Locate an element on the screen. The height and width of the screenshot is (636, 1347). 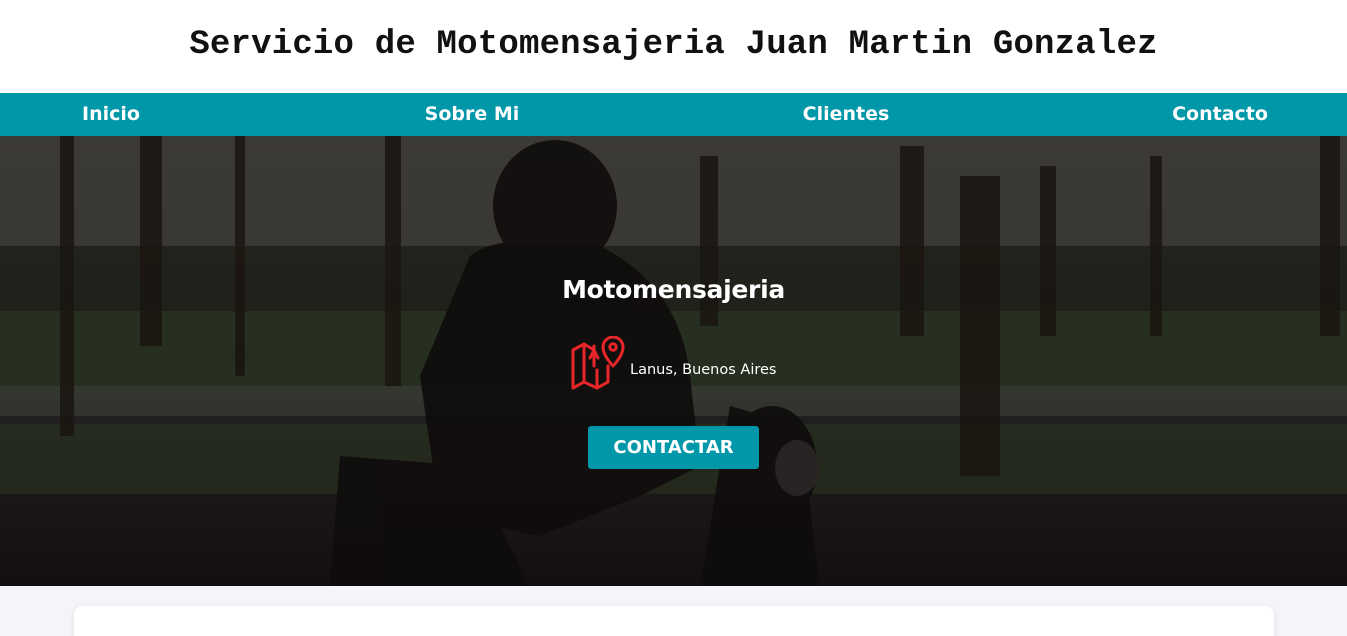
content-card is located at coordinates (674, 621).